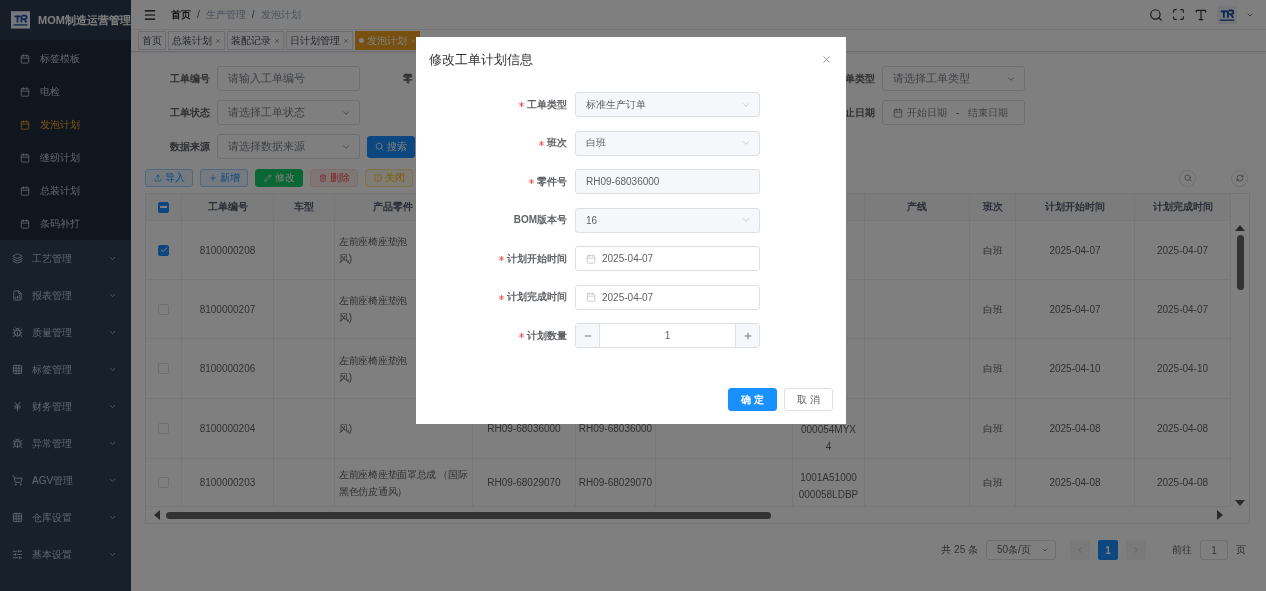 This screenshot has width=1266, height=591. Describe the element at coordinates (540, 220) in the screenshot. I see `field-label: BOM版本号` at that location.